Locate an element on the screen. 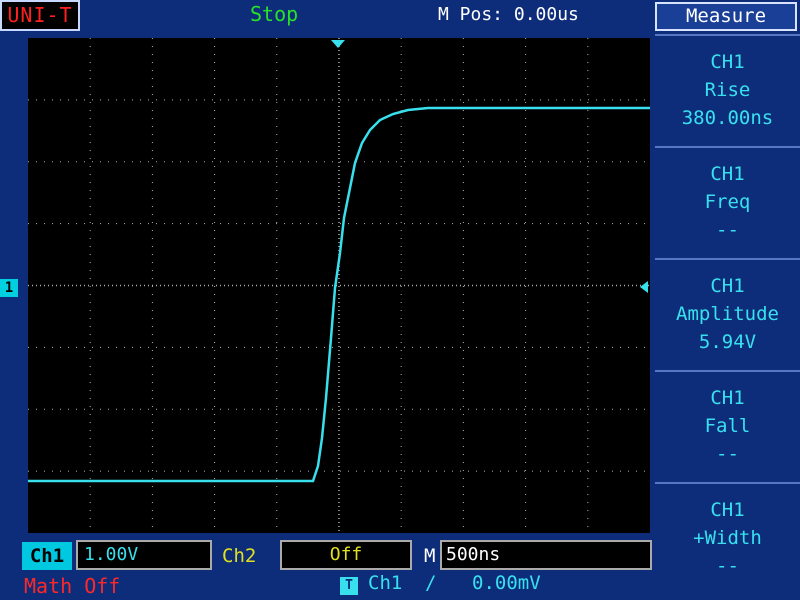 The width and height of the screenshot is (800, 600). measure-type: +Width is located at coordinates (727, 538).